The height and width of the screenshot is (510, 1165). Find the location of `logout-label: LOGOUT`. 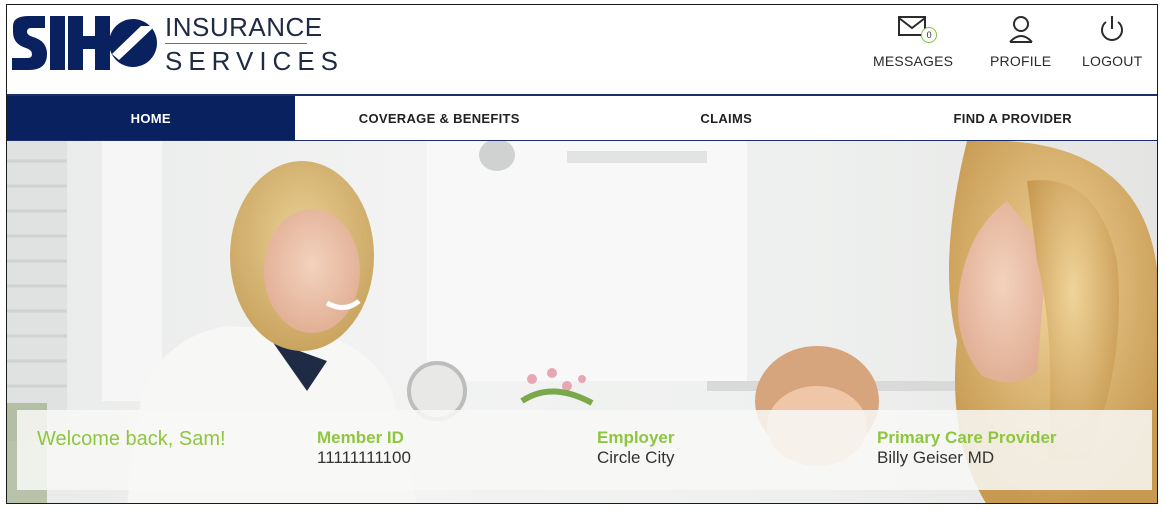

logout-label: LOGOUT is located at coordinates (1112, 61).